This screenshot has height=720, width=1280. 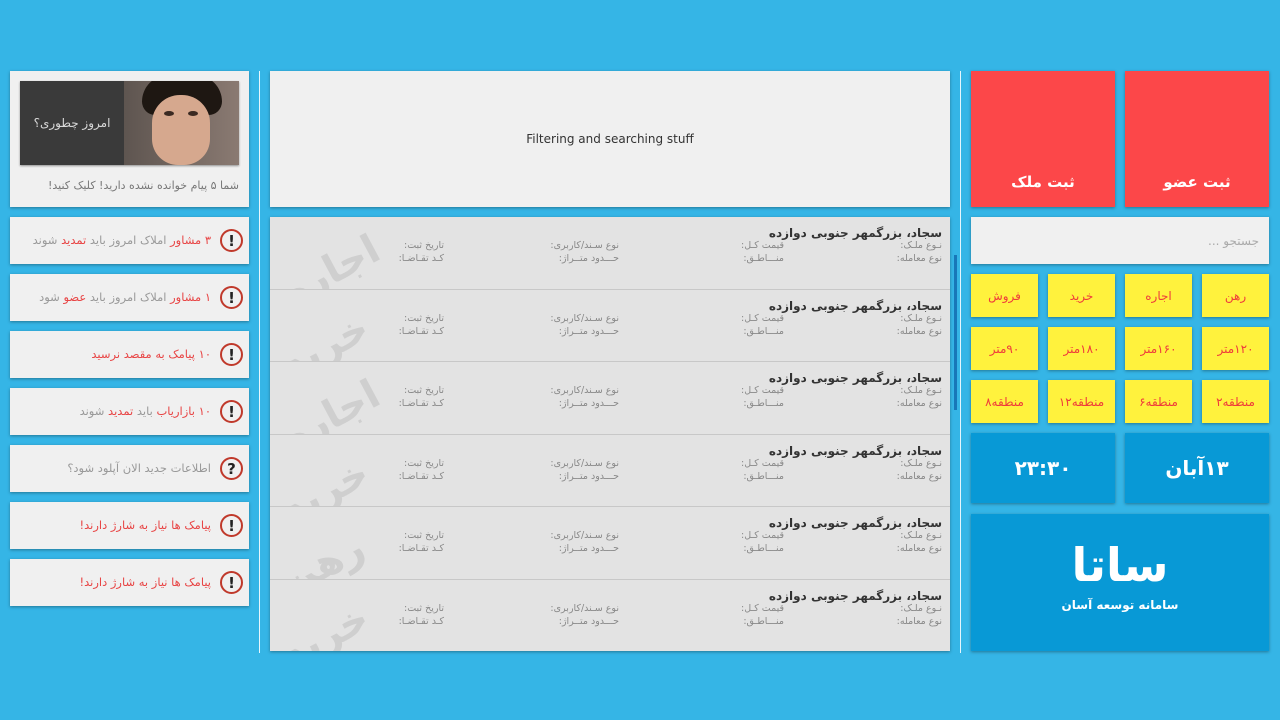 What do you see at coordinates (143, 185) in the screenshot?
I see `unread-messages-link: شما ۵ پیام خوانده نشده دارید! کلیک کنید!` at bounding box center [143, 185].